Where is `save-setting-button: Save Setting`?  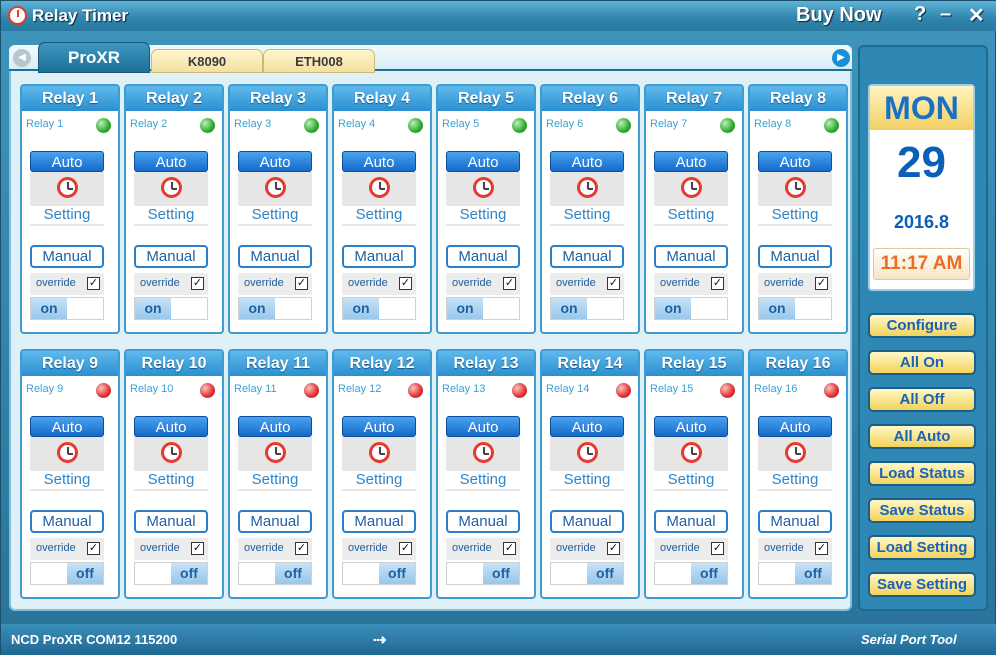 save-setting-button: Save Setting is located at coordinates (922, 584).